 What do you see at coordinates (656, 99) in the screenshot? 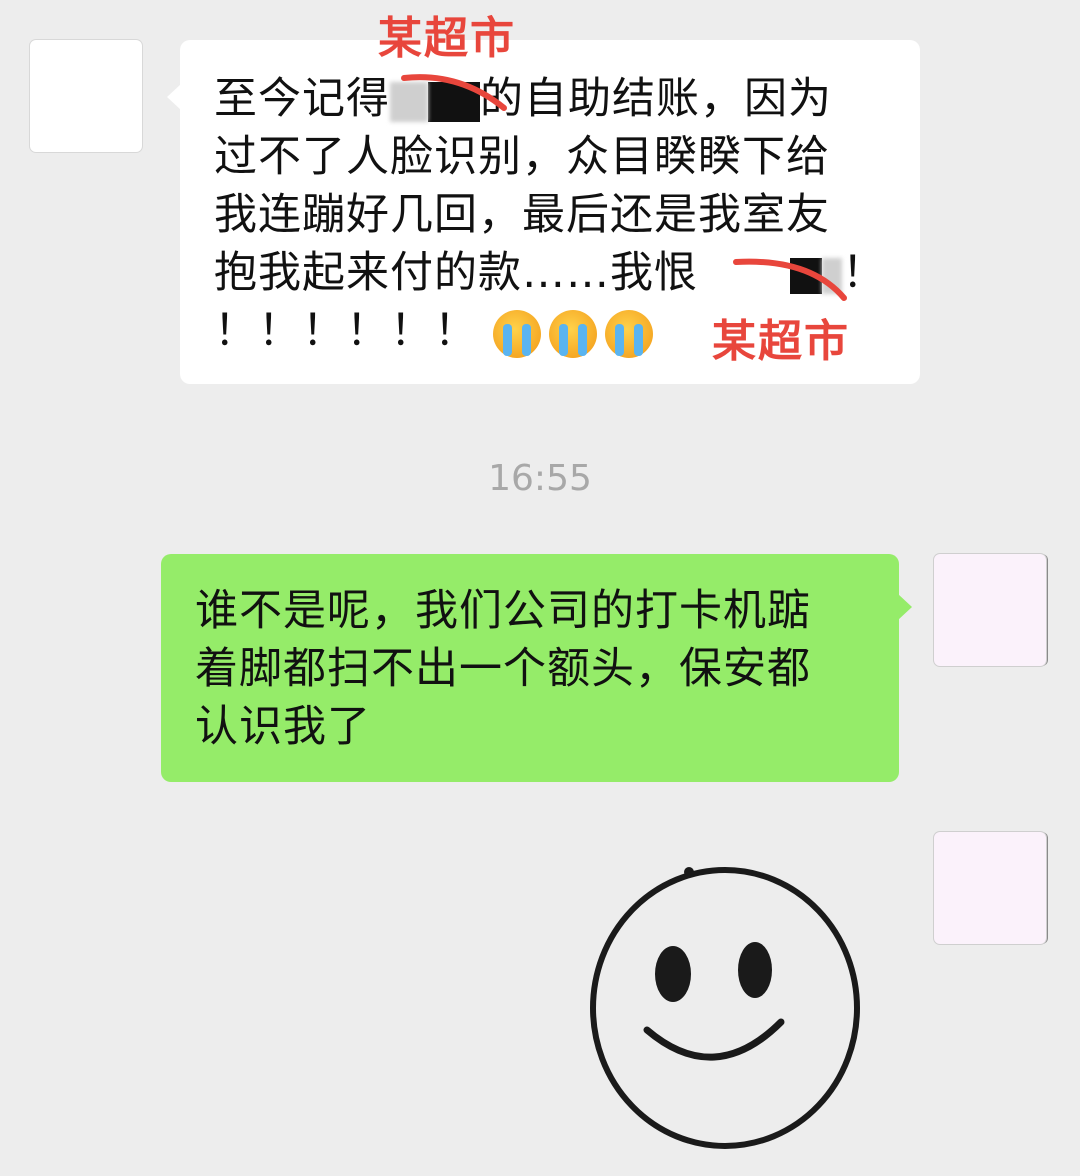
I see `message-text: 的自助结账，因为` at bounding box center [656, 99].